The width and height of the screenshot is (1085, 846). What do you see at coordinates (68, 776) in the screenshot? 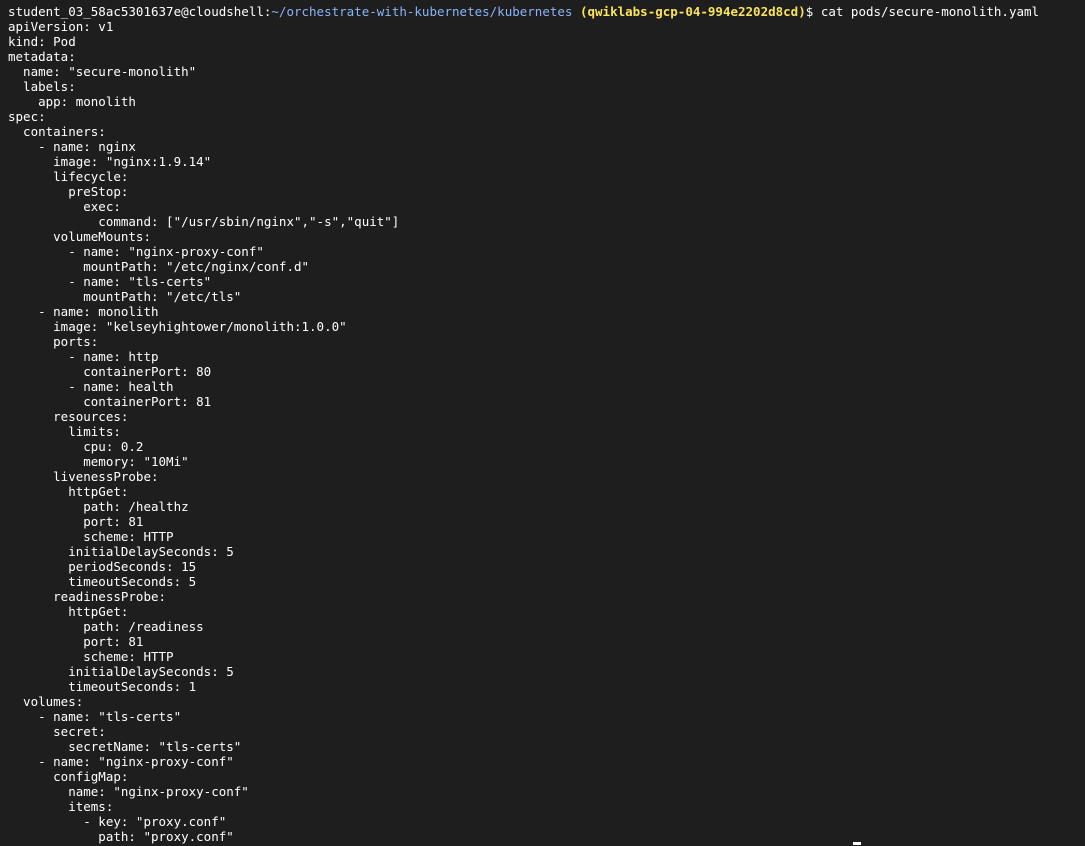
I see `output-line: configMap:` at bounding box center [68, 776].